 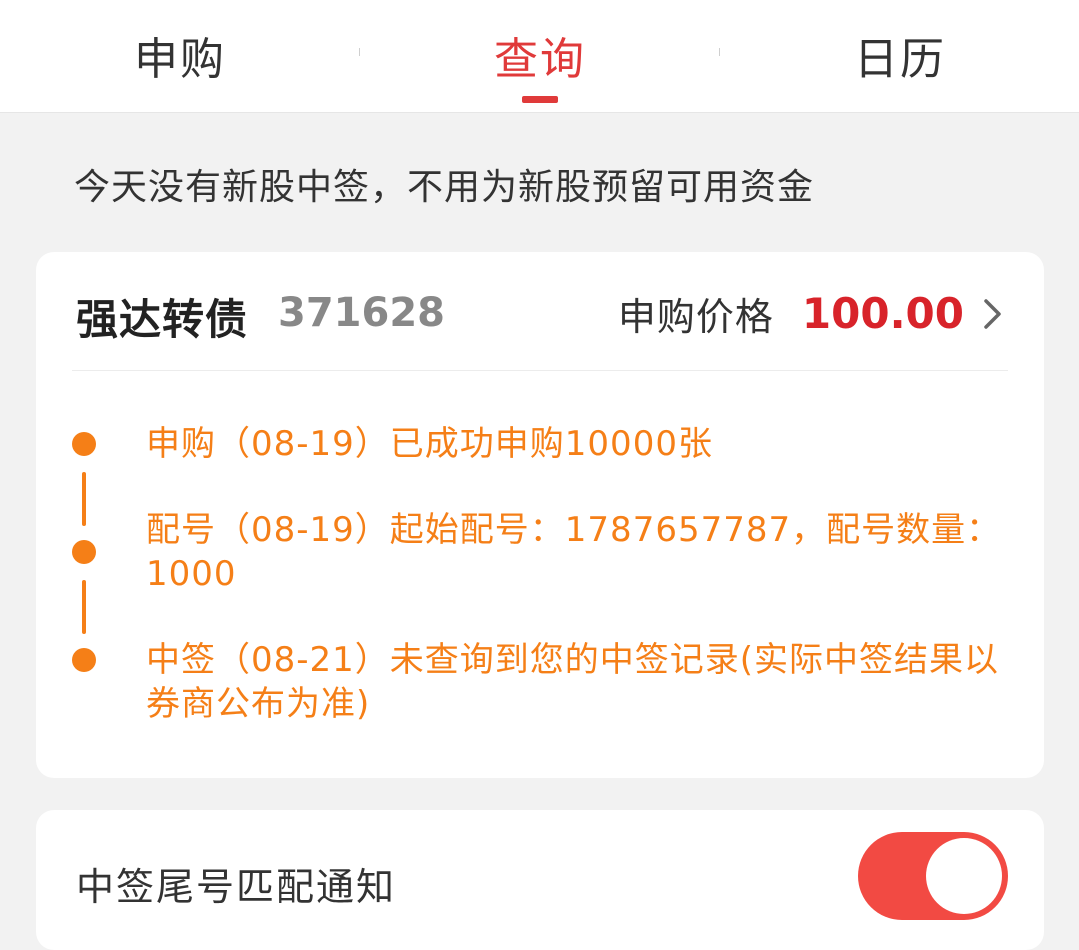 I want to click on price-label: 申购价格, so click(x=695, y=317).